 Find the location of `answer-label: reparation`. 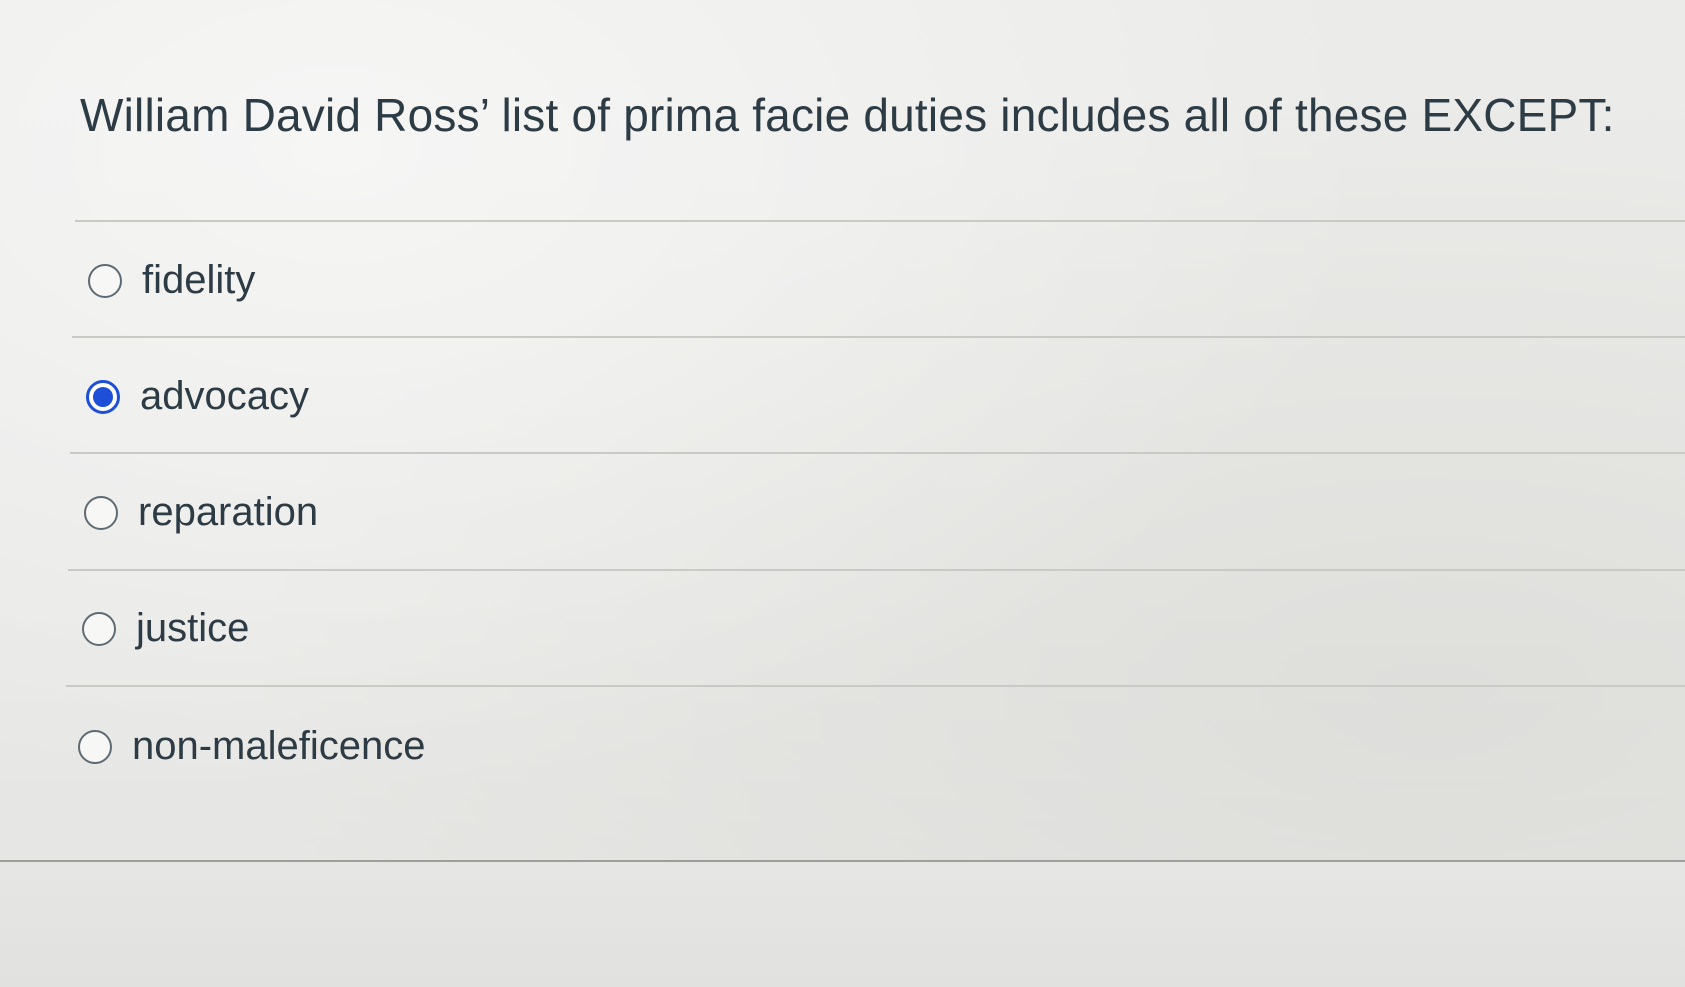

answer-label: reparation is located at coordinates (228, 512).